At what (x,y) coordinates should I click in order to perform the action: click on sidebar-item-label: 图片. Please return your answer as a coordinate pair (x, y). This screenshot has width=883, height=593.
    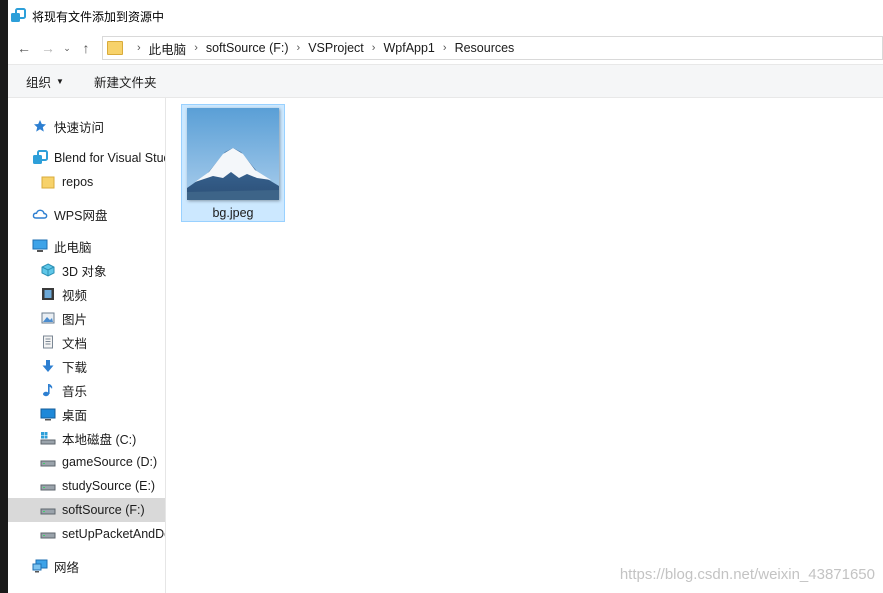
    Looking at the image, I should click on (75, 319).